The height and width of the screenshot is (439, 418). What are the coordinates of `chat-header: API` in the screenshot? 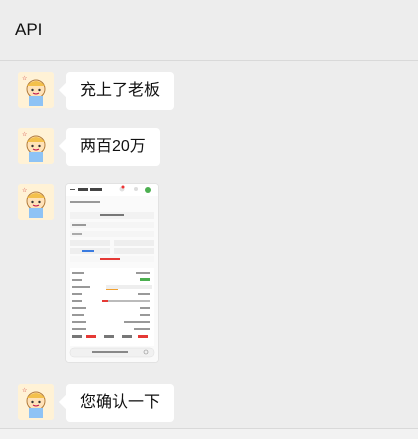 It's located at (209, 30).